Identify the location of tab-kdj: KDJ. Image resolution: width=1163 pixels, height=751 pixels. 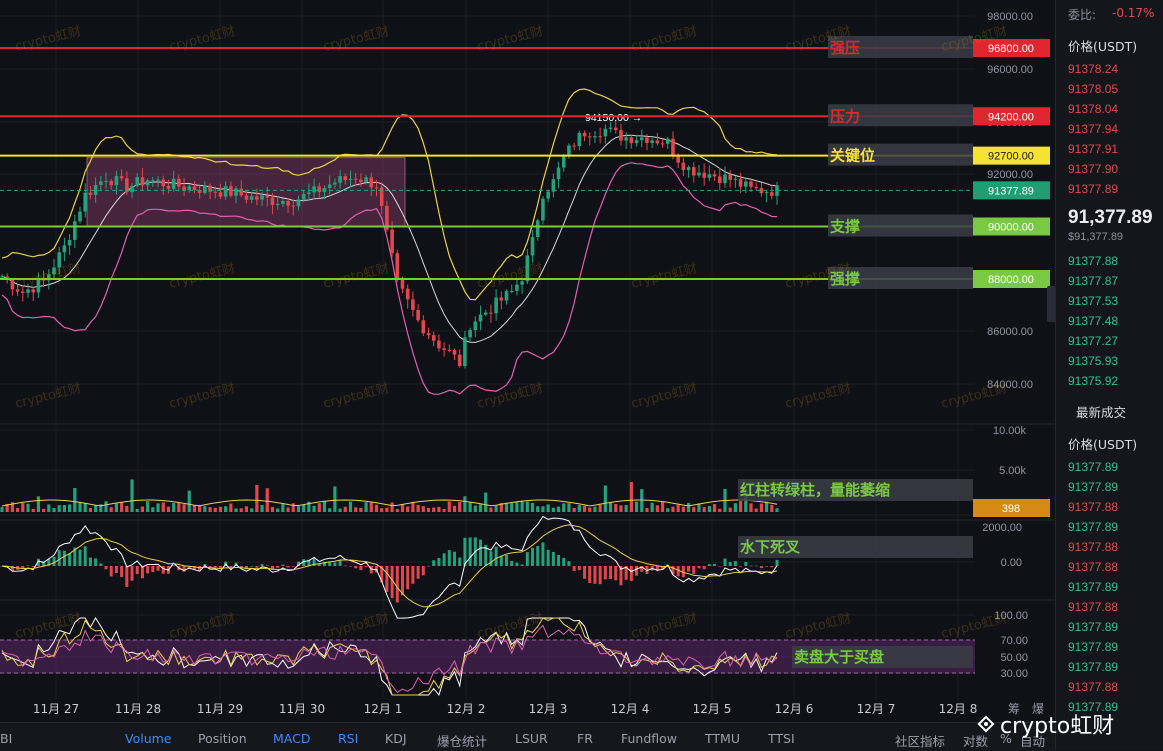
(396, 738).